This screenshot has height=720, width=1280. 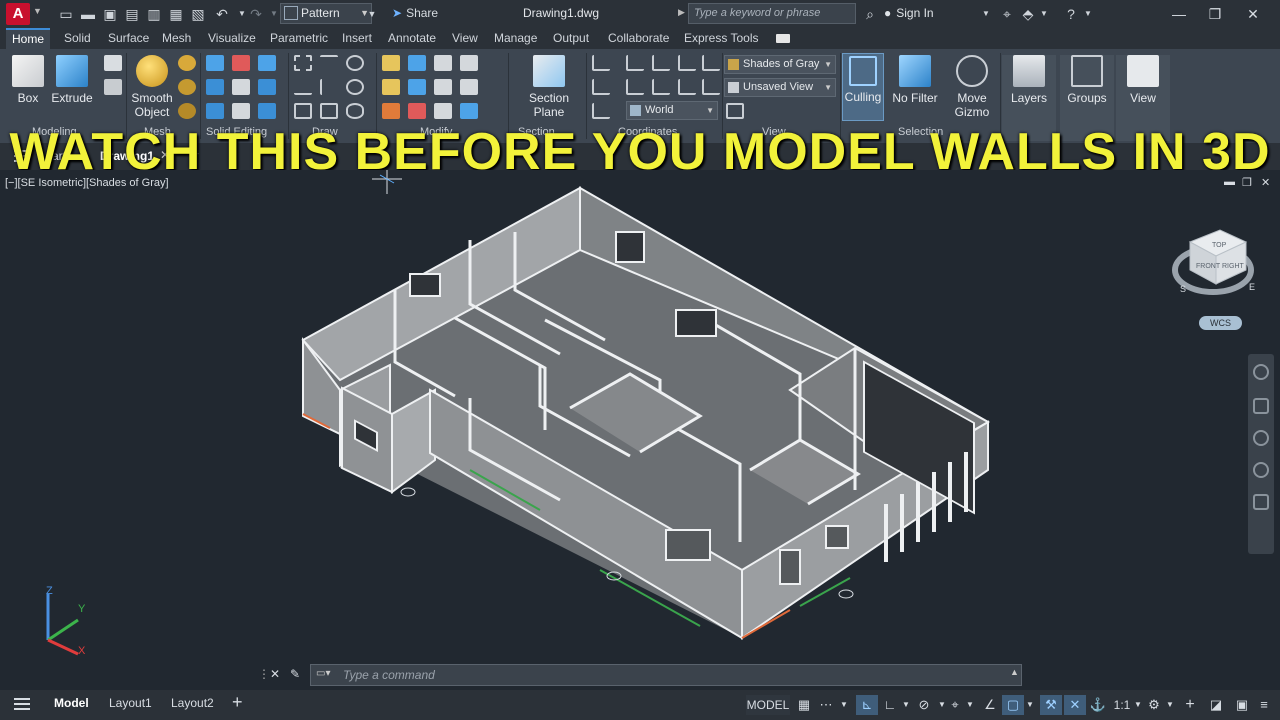 What do you see at coordinates (267, 63) in the screenshot?
I see `intersect-icon` at bounding box center [267, 63].